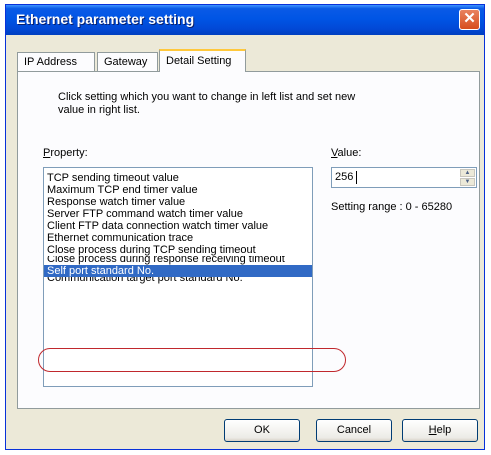 The image size is (491, 455). I want to click on title-bar: Ethernet parameter setting ✕, so click(245, 20).